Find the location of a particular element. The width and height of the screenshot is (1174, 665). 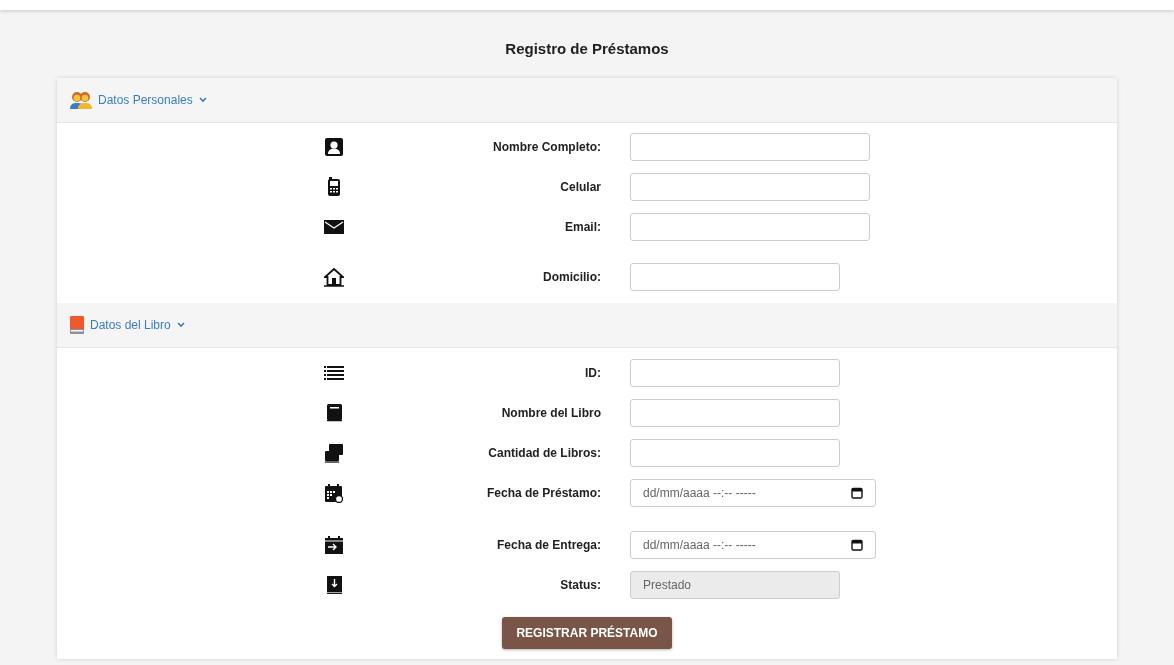

house-icon is located at coordinates (334, 277).